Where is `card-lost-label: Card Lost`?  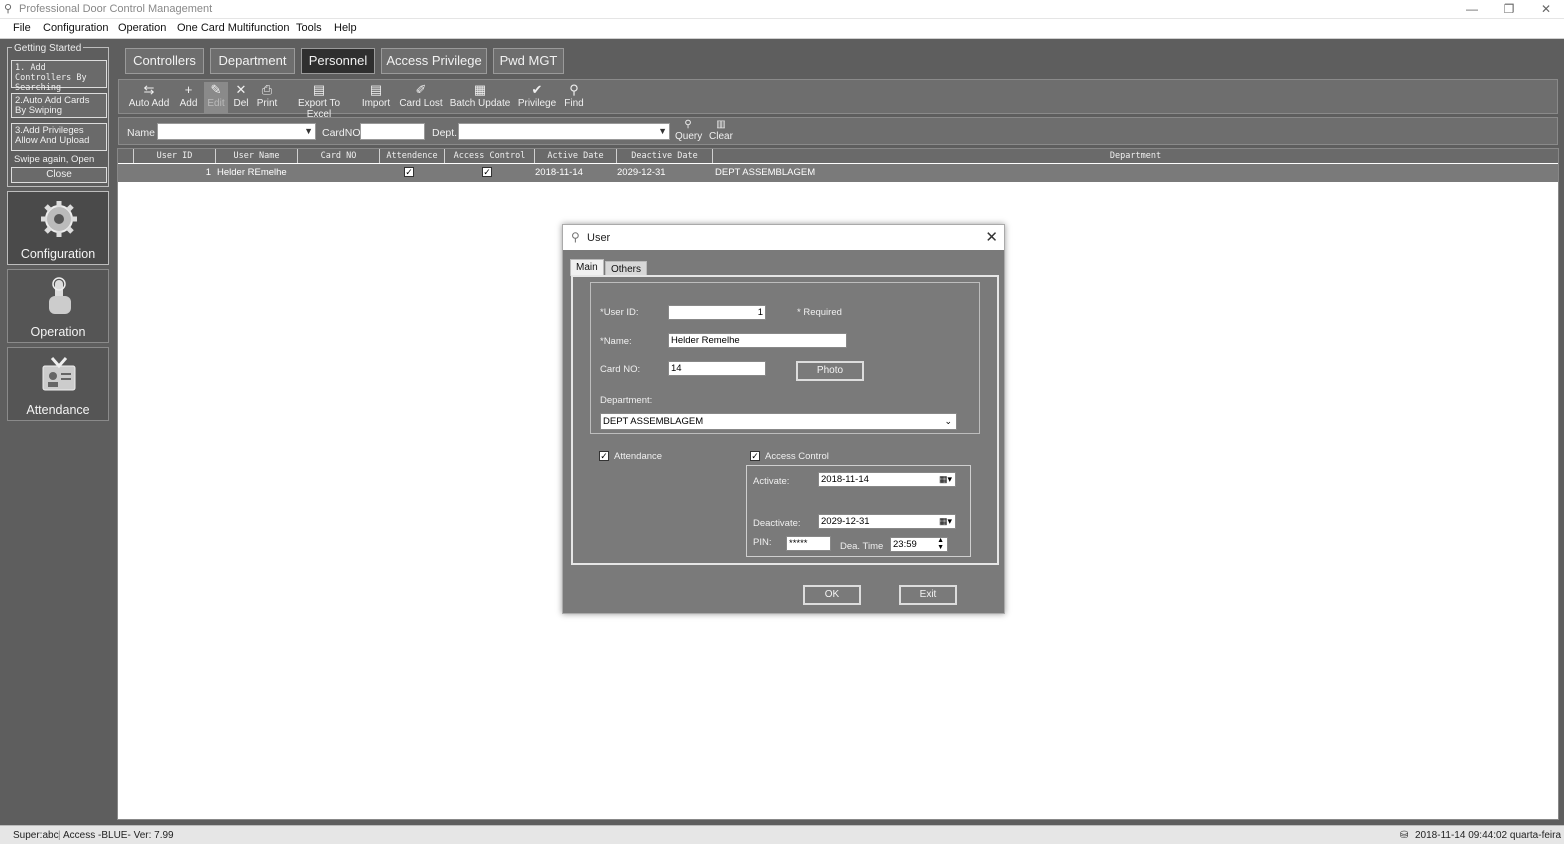
card-lost-label: Card Lost is located at coordinates (421, 103).